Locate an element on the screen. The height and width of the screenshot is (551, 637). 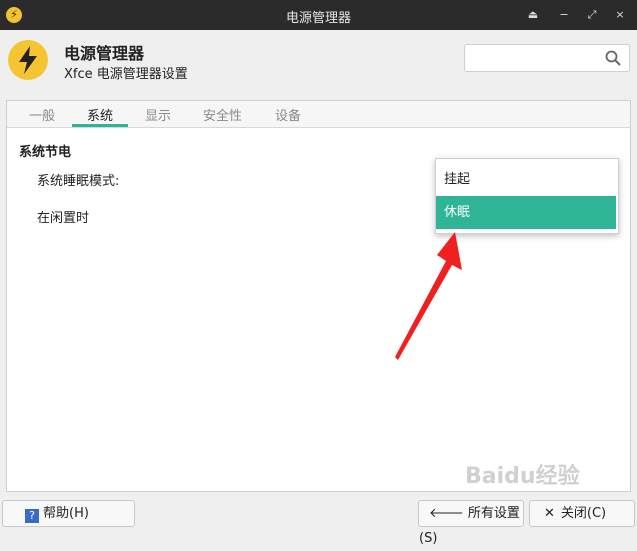
lightning-icon is located at coordinates (28, 60).